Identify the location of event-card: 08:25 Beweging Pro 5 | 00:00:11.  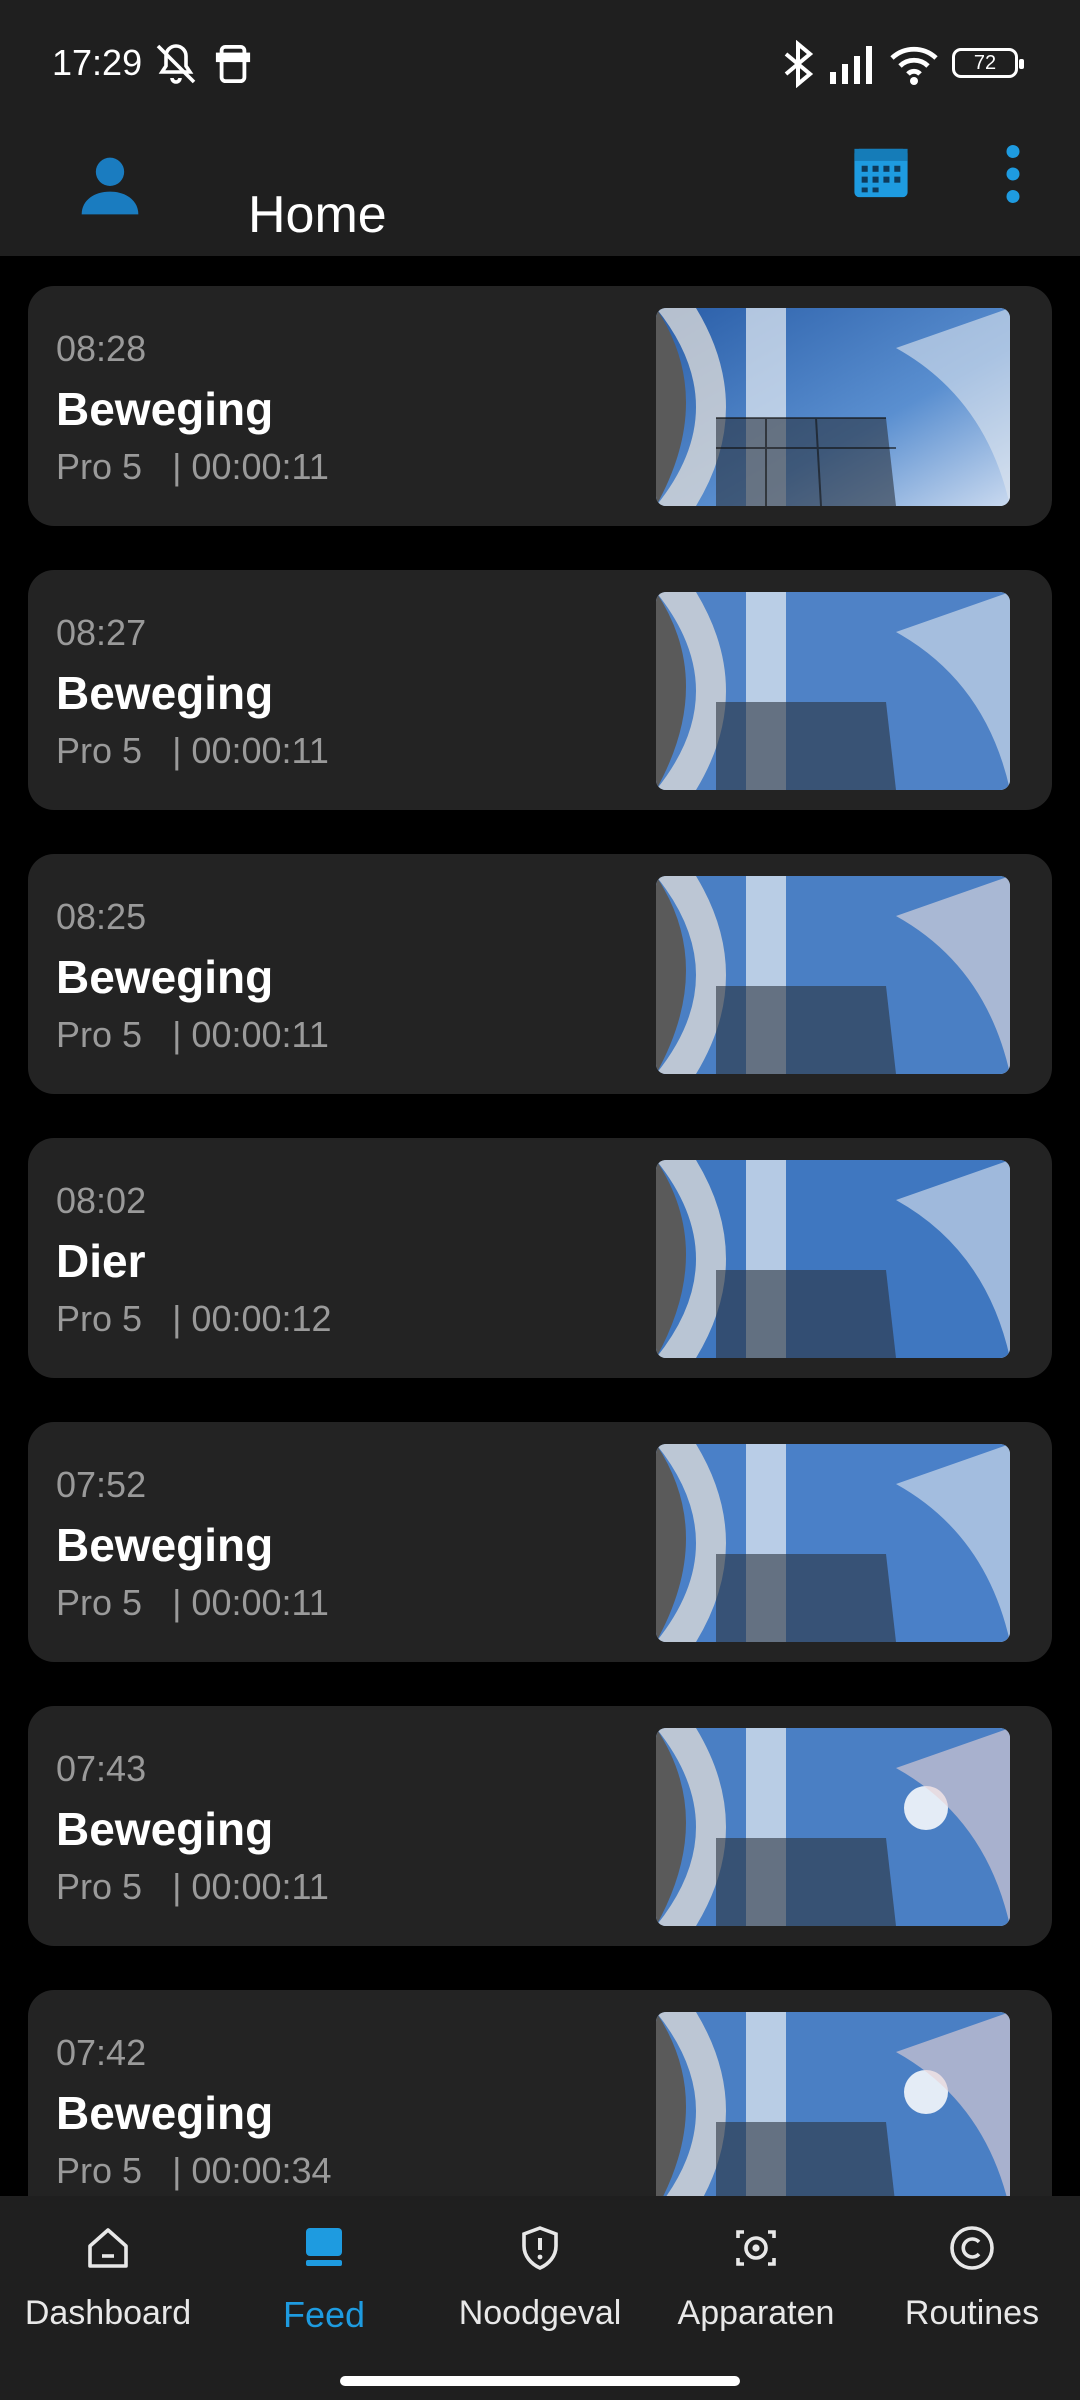
(540, 974).